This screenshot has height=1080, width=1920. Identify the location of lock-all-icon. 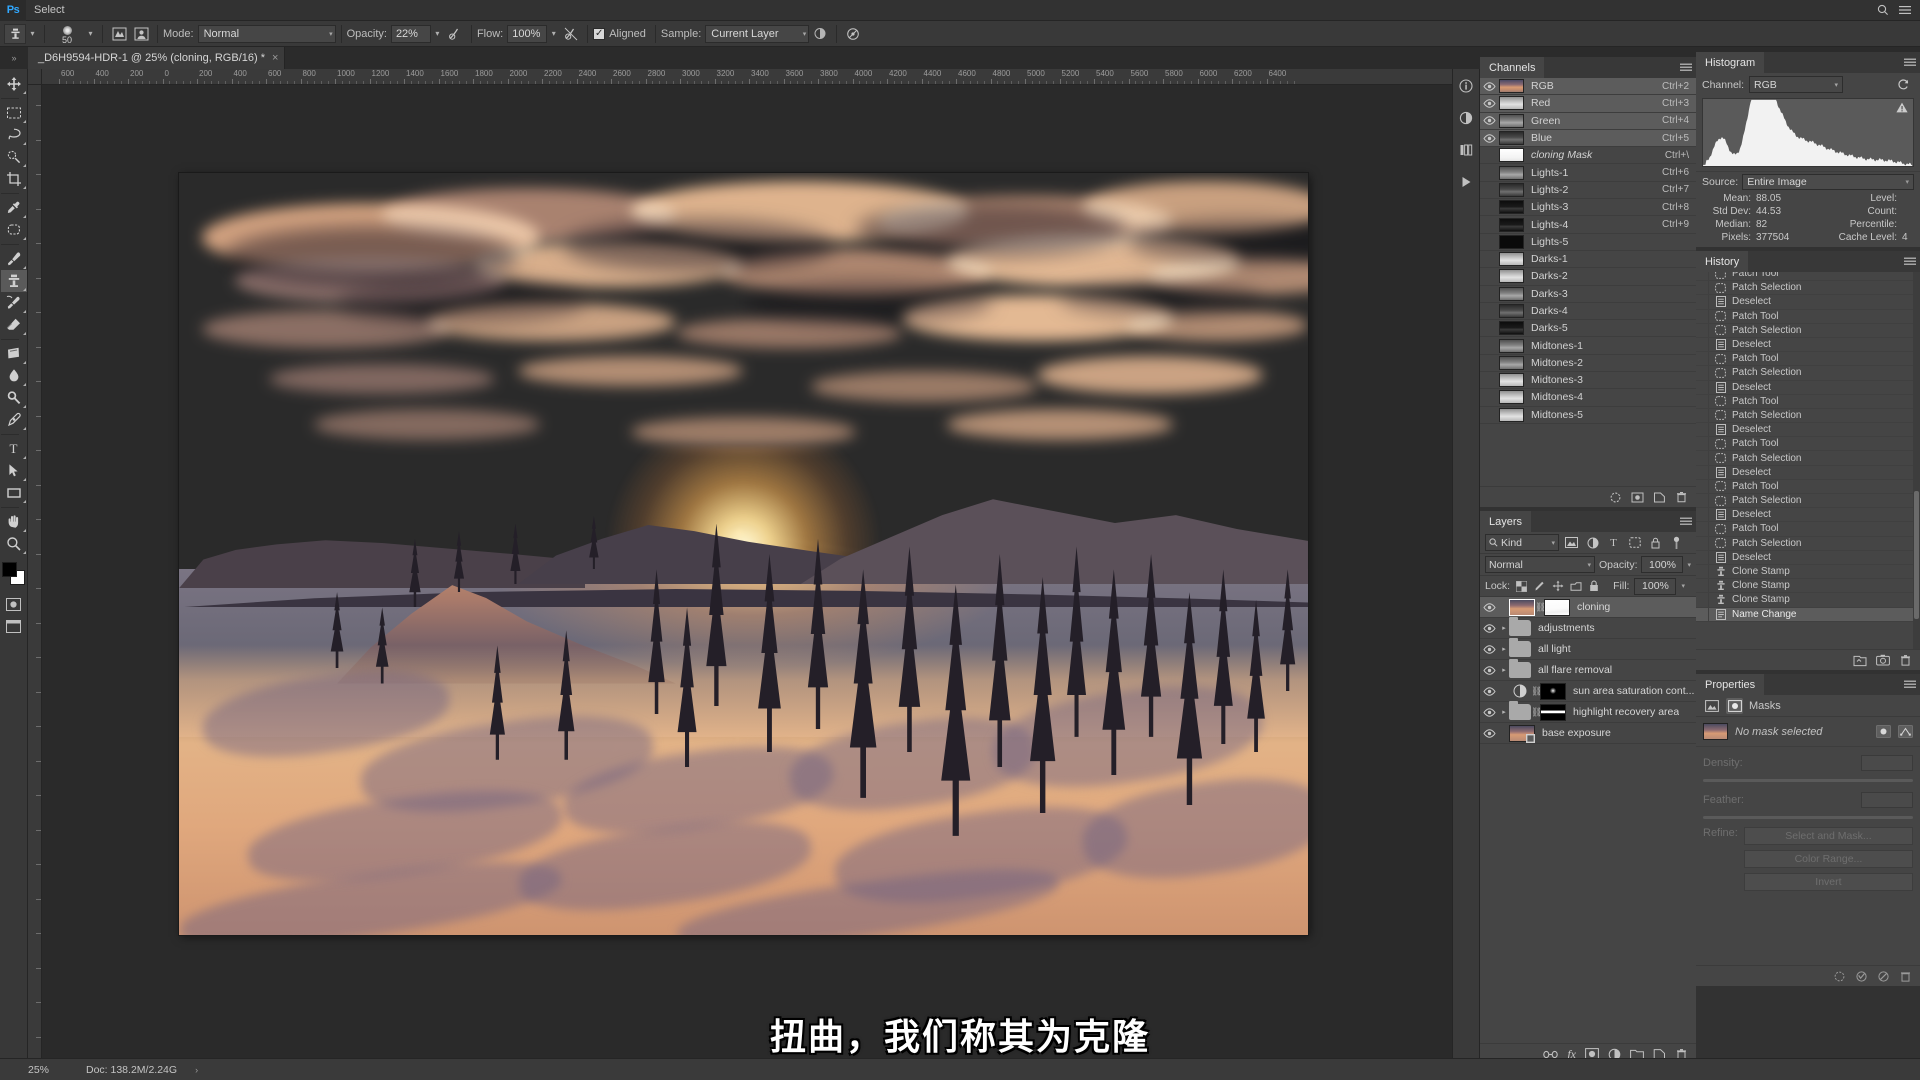
(1593, 586).